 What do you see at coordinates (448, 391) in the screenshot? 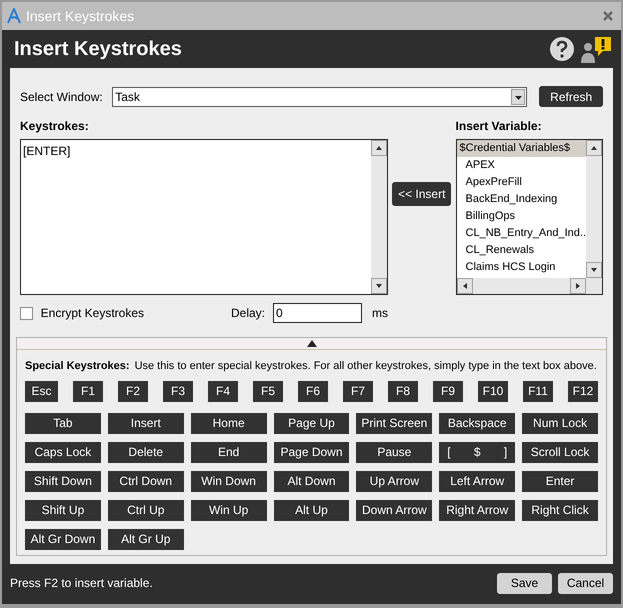
I see `function-key-button: F9` at bounding box center [448, 391].